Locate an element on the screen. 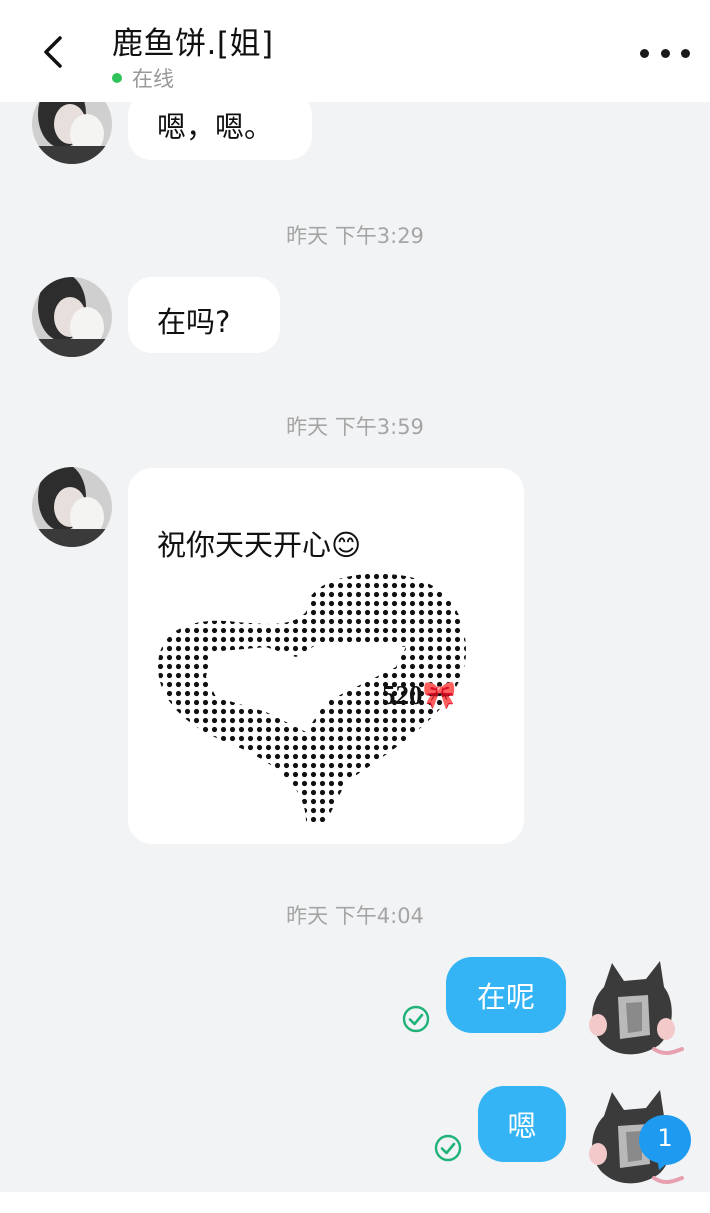 This screenshot has width=710, height=1213. message-bubble-left: 嗯，嗯。 is located at coordinates (220, 131).